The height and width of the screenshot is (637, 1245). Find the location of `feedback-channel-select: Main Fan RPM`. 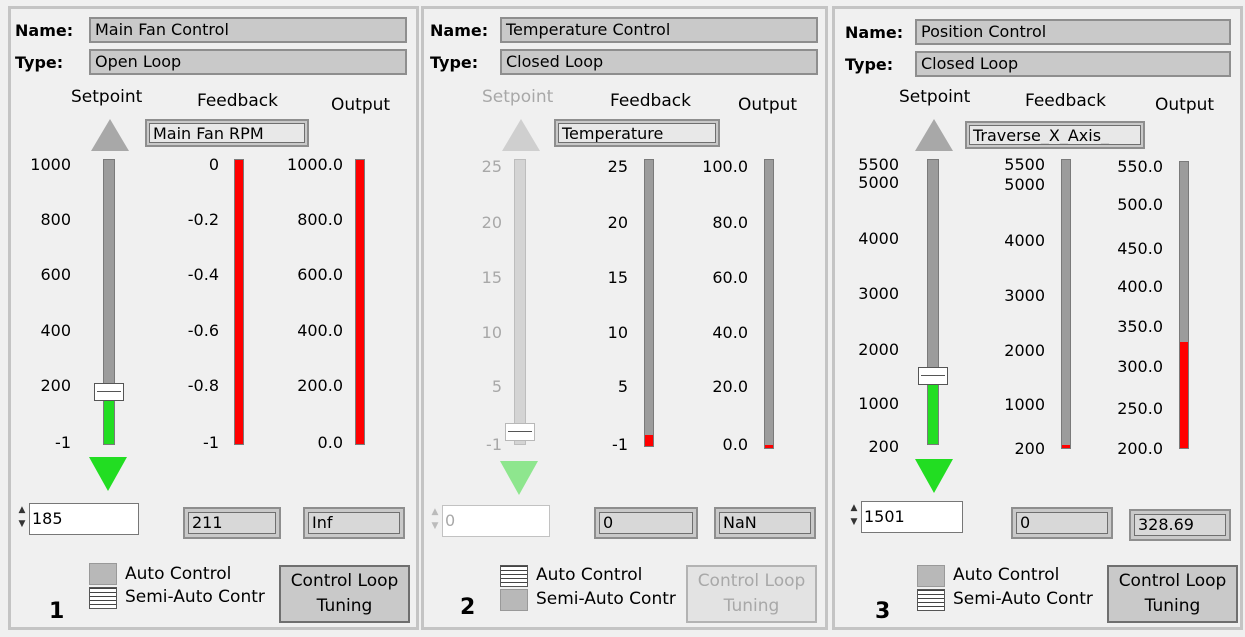

feedback-channel-select: Main Fan RPM is located at coordinates (227, 133).